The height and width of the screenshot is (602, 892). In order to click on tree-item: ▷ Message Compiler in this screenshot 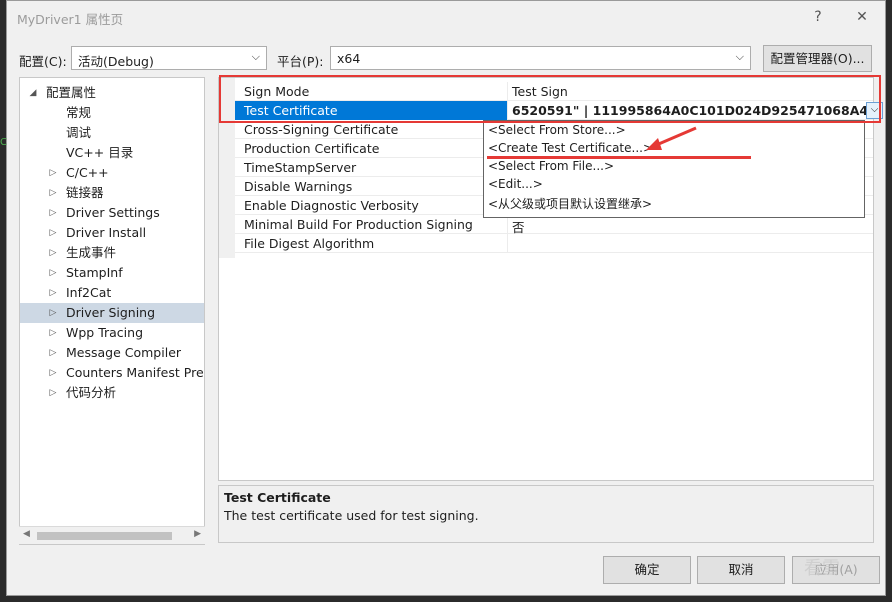, I will do `click(112, 353)`.